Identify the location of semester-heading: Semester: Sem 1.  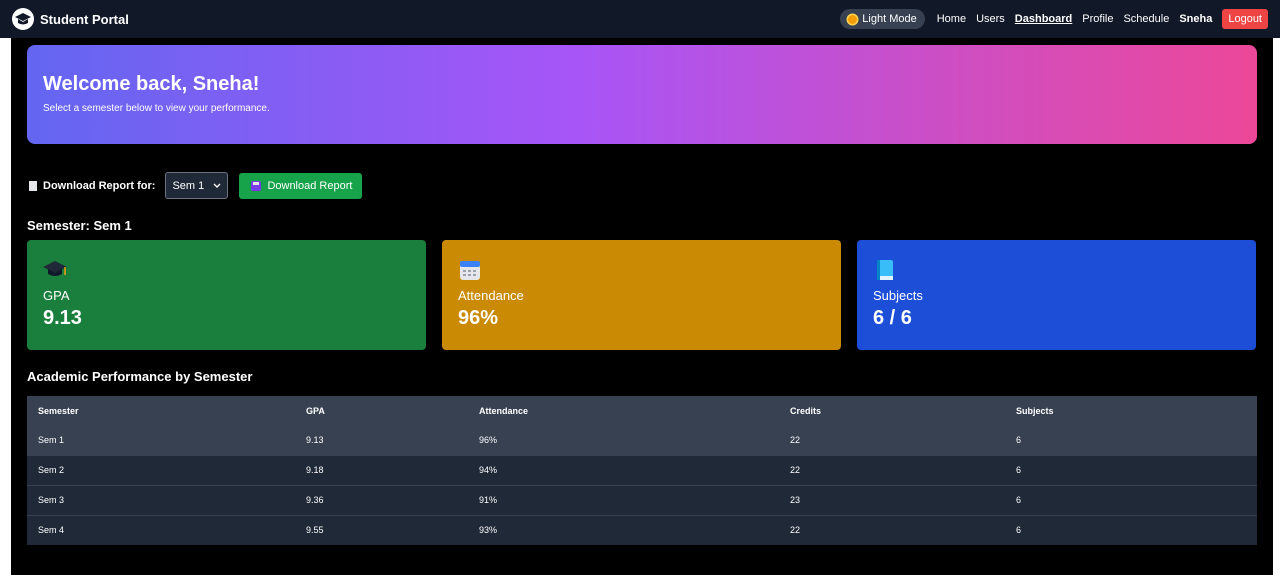
(79, 225).